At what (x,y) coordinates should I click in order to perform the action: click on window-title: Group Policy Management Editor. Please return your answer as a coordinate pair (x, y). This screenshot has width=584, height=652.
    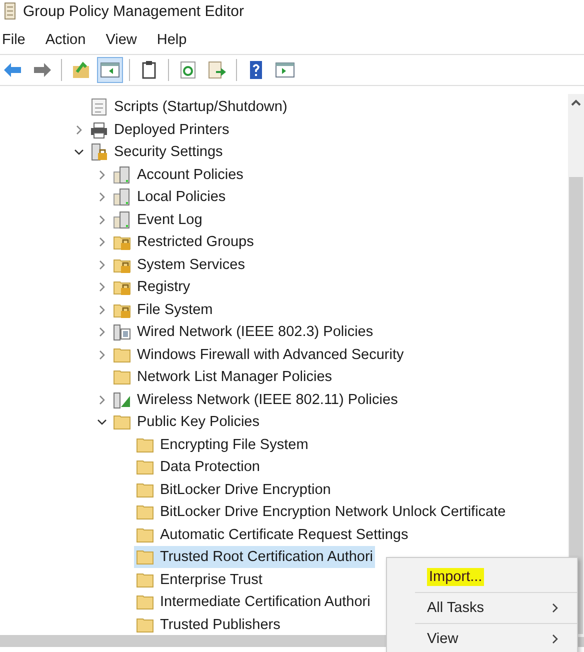
    Looking at the image, I should click on (133, 11).